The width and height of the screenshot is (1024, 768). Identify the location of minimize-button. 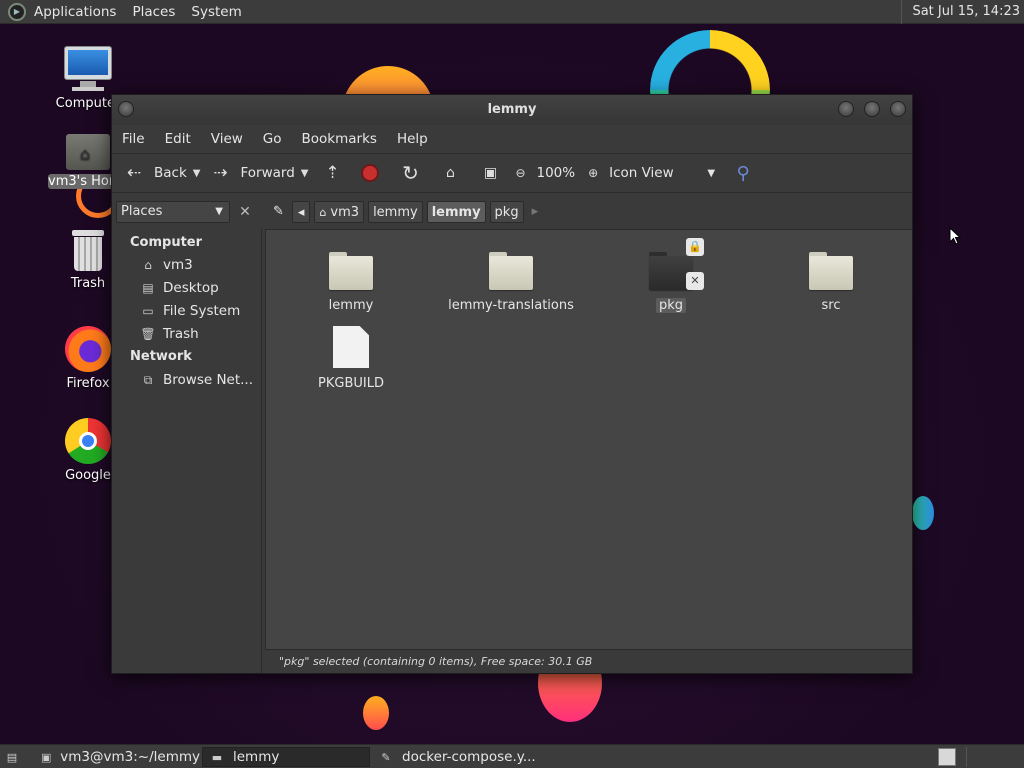
(846, 109).